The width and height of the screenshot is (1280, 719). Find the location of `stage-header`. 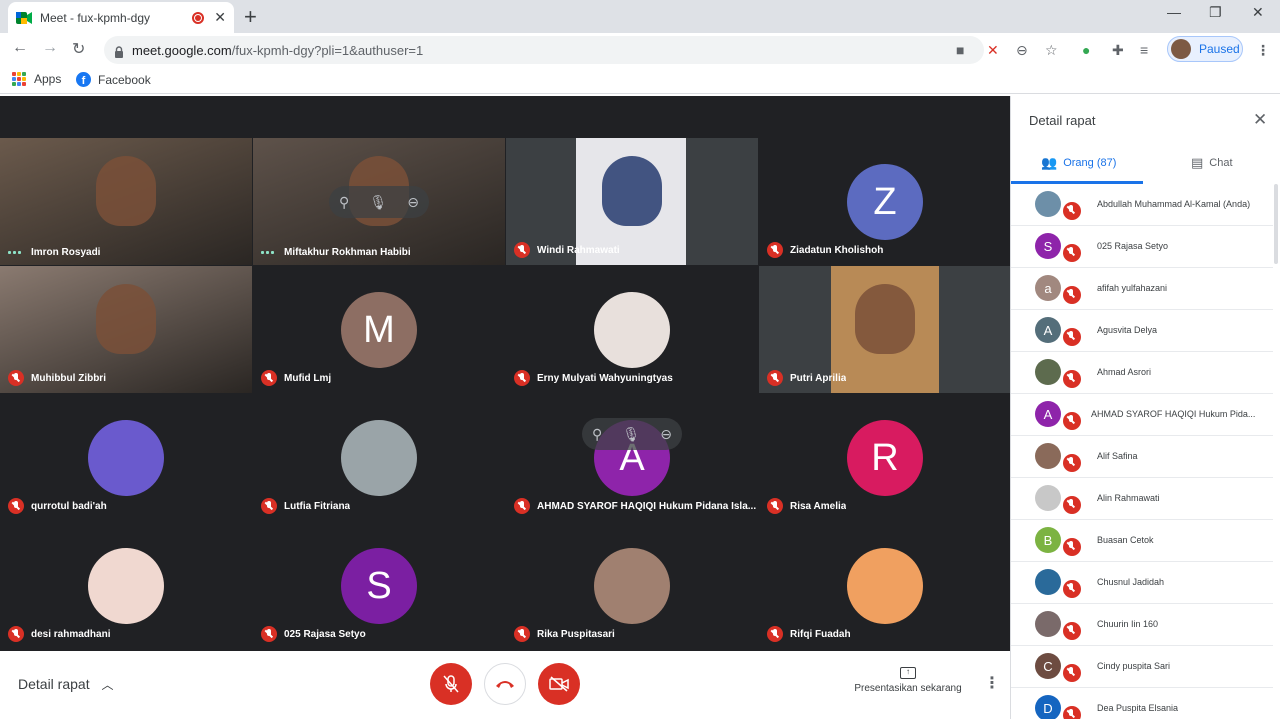

stage-header is located at coordinates (505, 117).